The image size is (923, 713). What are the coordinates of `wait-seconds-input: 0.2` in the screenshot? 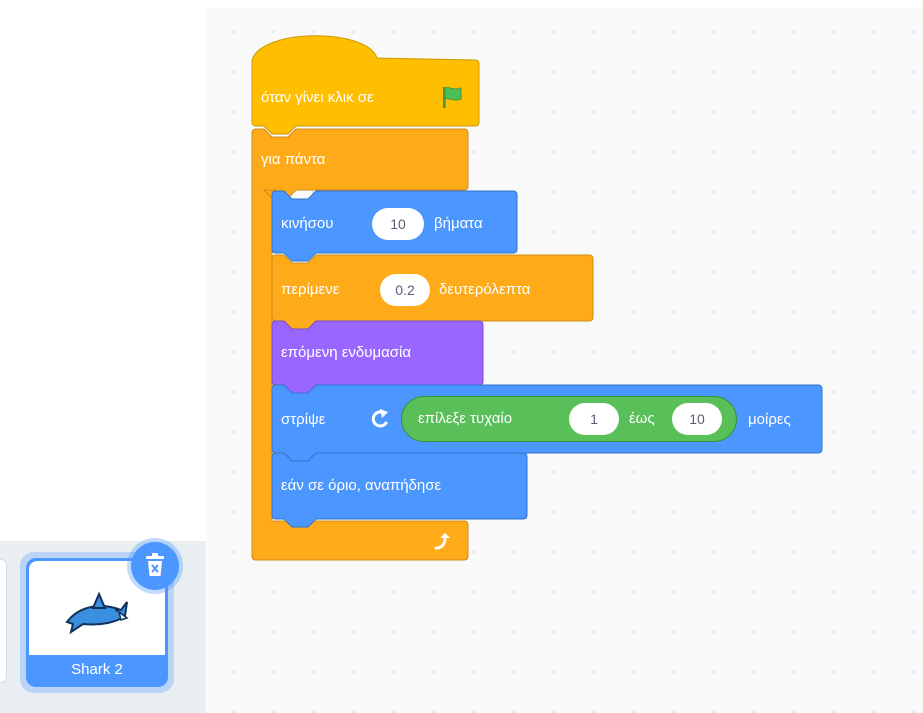 It's located at (405, 290).